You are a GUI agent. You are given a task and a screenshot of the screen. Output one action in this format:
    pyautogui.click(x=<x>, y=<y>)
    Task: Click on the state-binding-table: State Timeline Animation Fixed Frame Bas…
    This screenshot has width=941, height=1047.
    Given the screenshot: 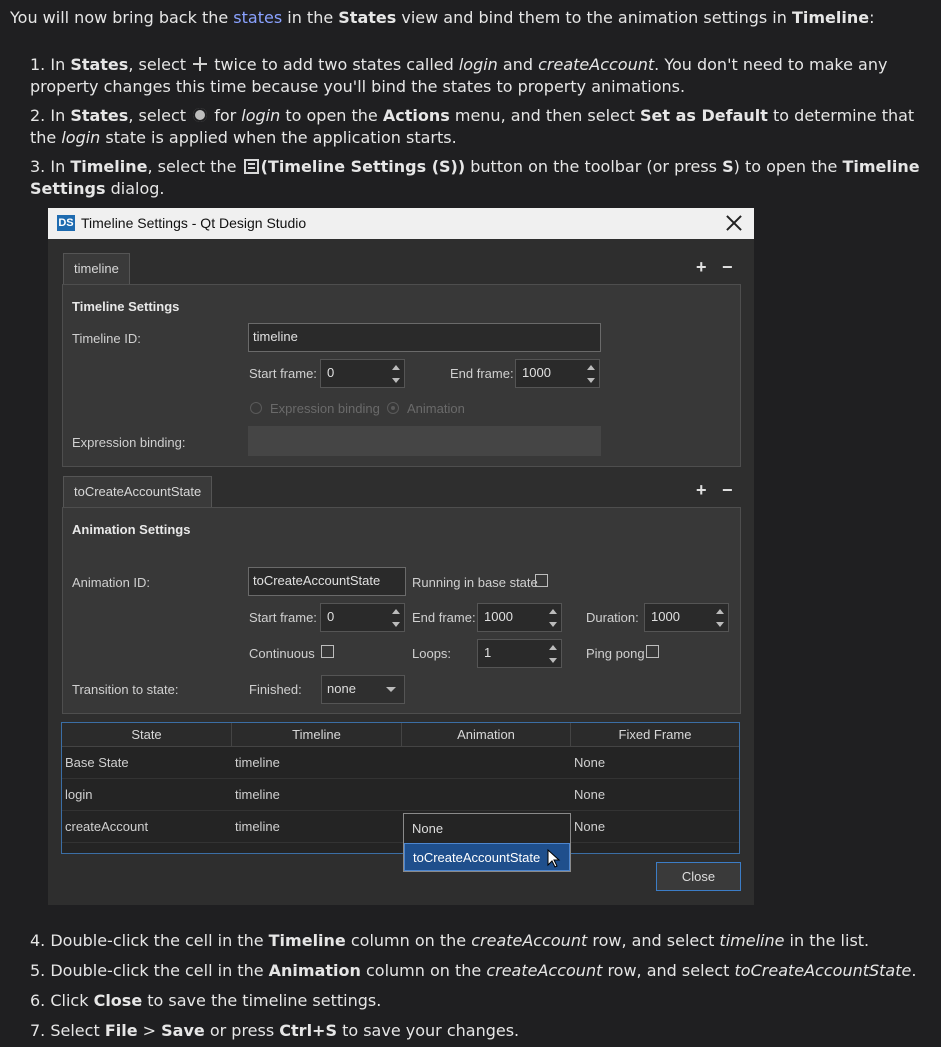 What is the action you would take?
    pyautogui.click(x=400, y=788)
    